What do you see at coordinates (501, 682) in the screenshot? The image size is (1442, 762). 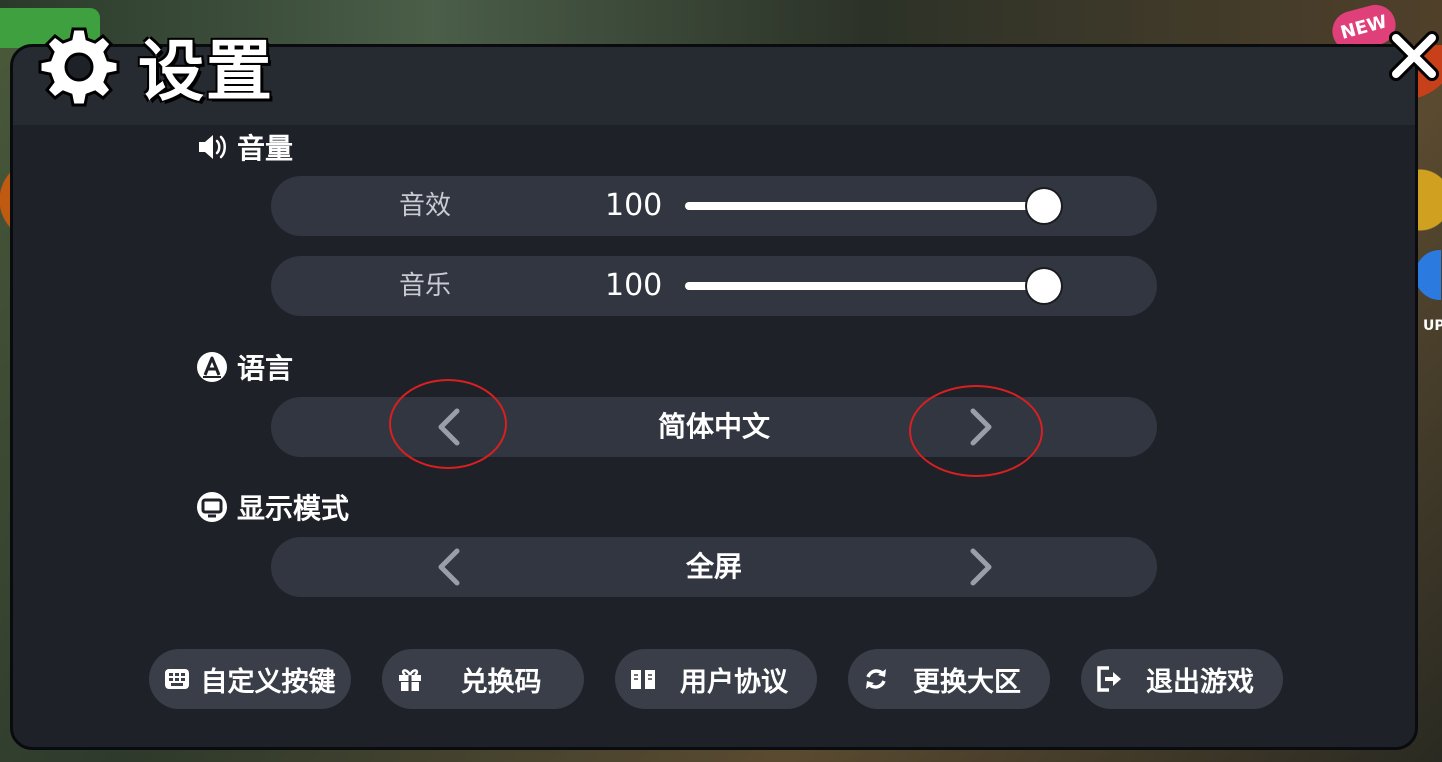 I see `redeem-code-label: 兑换码` at bounding box center [501, 682].